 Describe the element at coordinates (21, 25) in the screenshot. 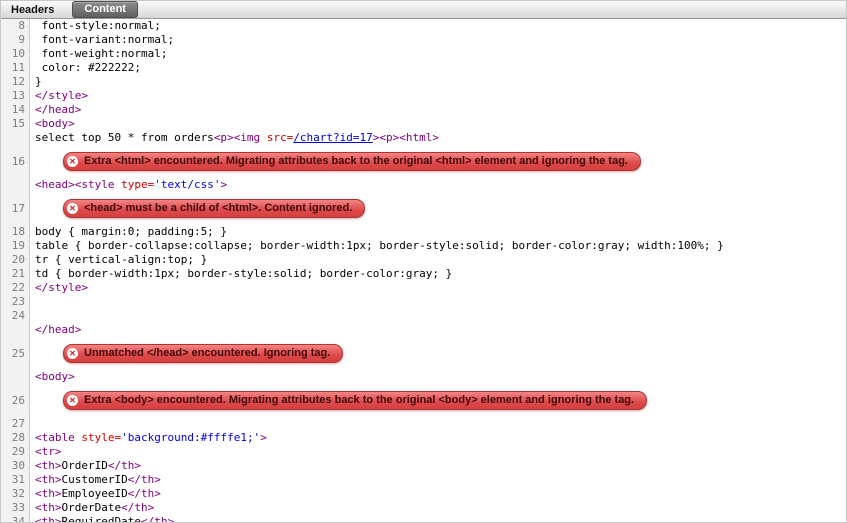

I see `line-number: 8` at that location.